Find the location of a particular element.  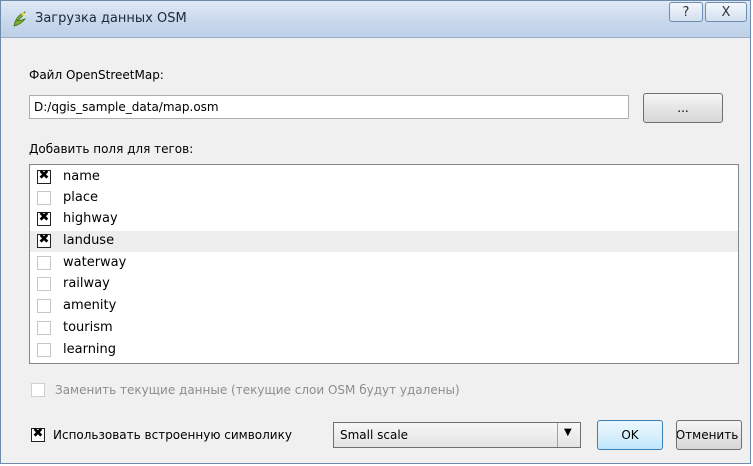

tag-item-highway: ✖ highway is located at coordinates (384, 219).